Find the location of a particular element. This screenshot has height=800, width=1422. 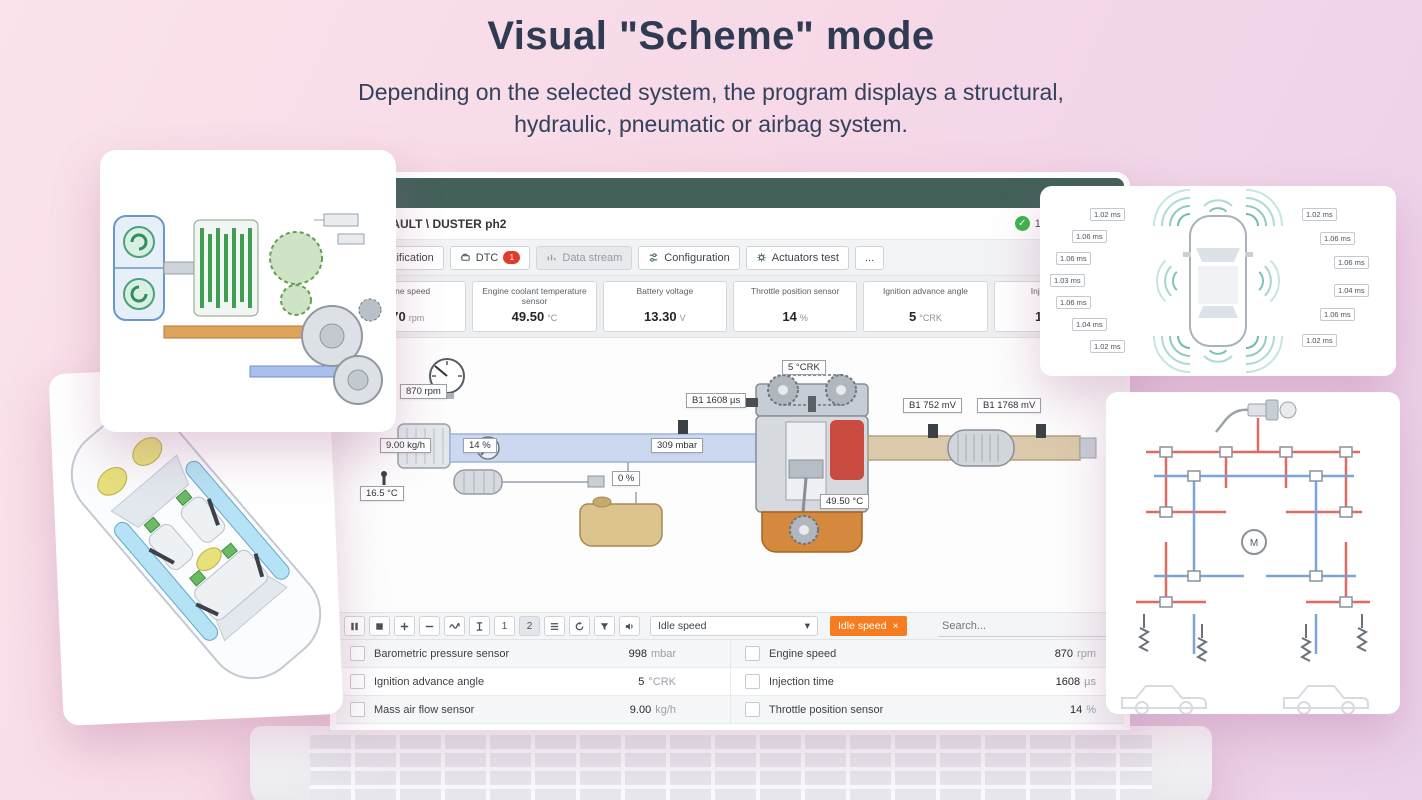

label-coolant-temp: 49.50 °C is located at coordinates (845, 501).